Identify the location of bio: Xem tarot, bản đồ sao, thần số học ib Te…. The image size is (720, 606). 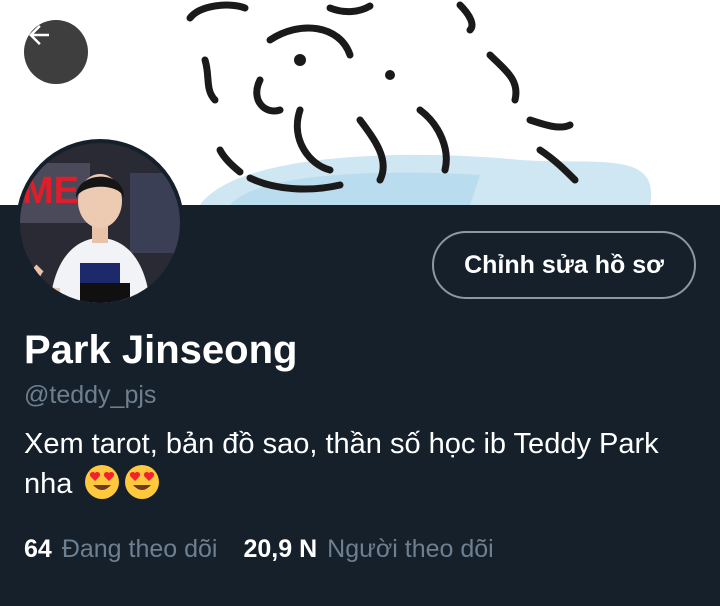
(359, 464).